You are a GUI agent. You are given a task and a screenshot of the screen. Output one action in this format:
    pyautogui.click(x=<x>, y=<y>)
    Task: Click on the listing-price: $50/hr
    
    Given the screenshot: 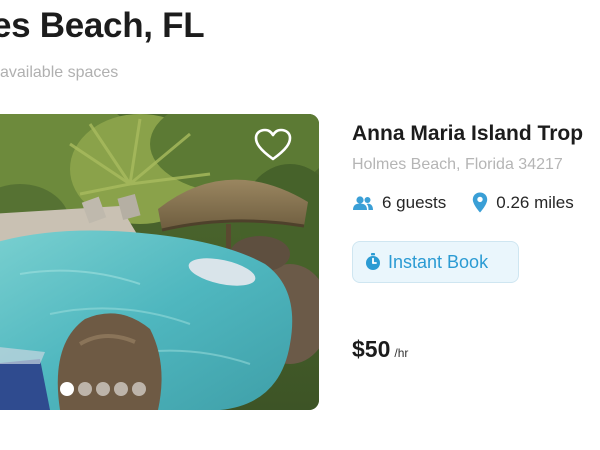 What is the action you would take?
    pyautogui.click(x=380, y=349)
    